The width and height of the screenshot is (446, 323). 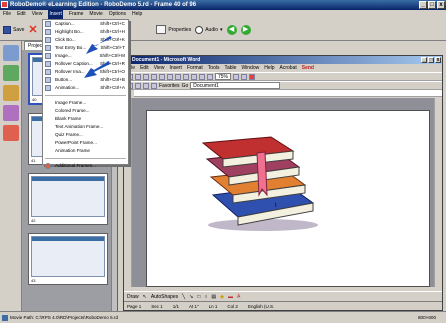 I want to click on status-line: Ln 1, so click(x=213, y=306).